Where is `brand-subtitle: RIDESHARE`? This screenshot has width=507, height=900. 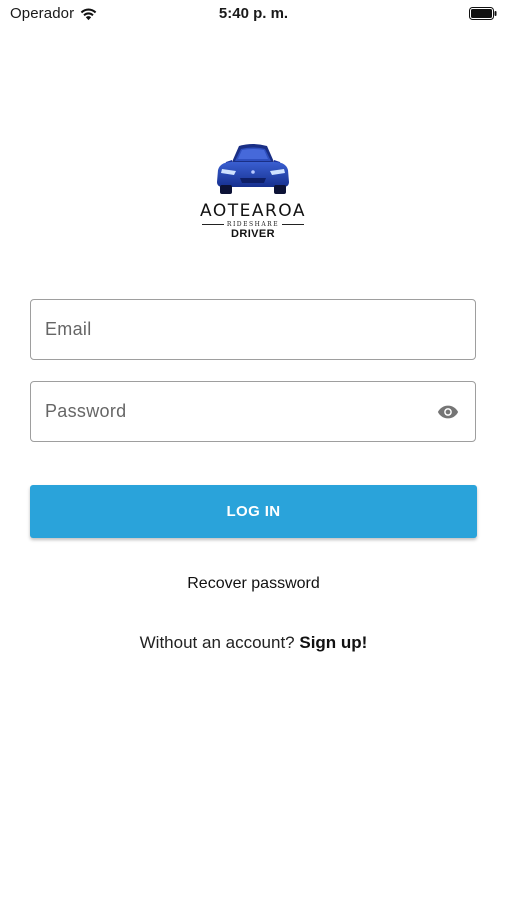 brand-subtitle: RIDESHARE is located at coordinates (253, 224).